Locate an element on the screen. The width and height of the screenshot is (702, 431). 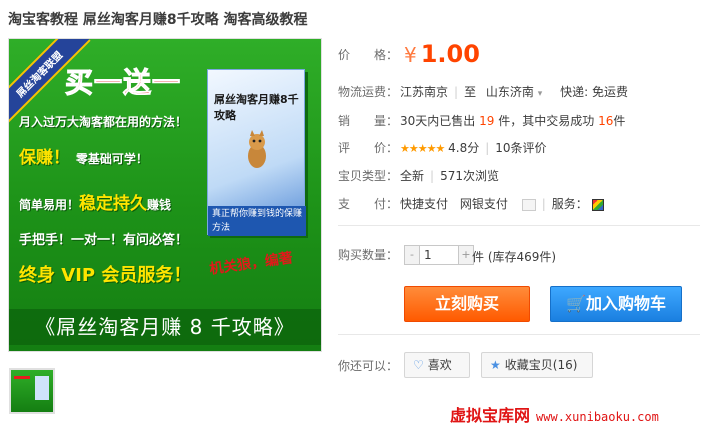
favorite-button: ★ 收藏宝贝(16) is located at coordinates (537, 365).